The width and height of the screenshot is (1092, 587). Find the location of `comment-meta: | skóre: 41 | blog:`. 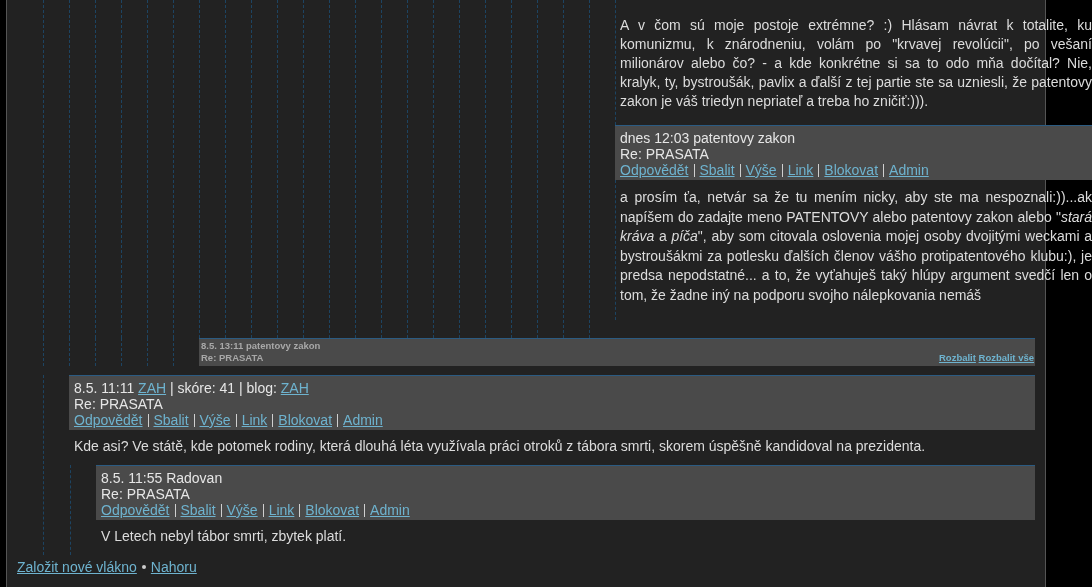

comment-meta: | skóre: 41 | blog: is located at coordinates (223, 388).